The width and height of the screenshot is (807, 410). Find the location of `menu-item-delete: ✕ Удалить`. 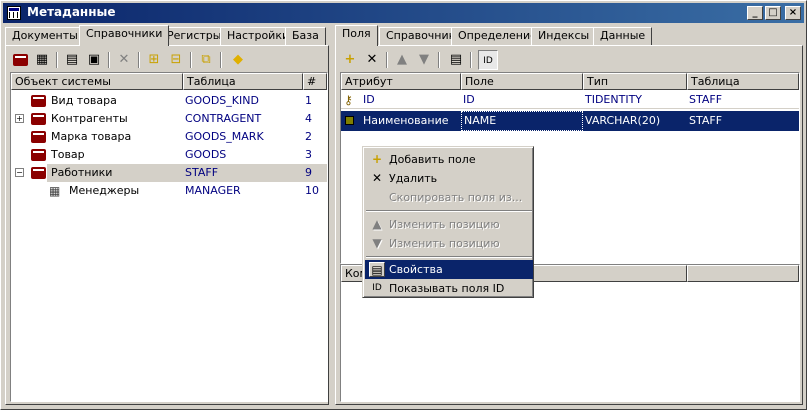

menu-item-delete: ✕ Удалить is located at coordinates (449, 178).